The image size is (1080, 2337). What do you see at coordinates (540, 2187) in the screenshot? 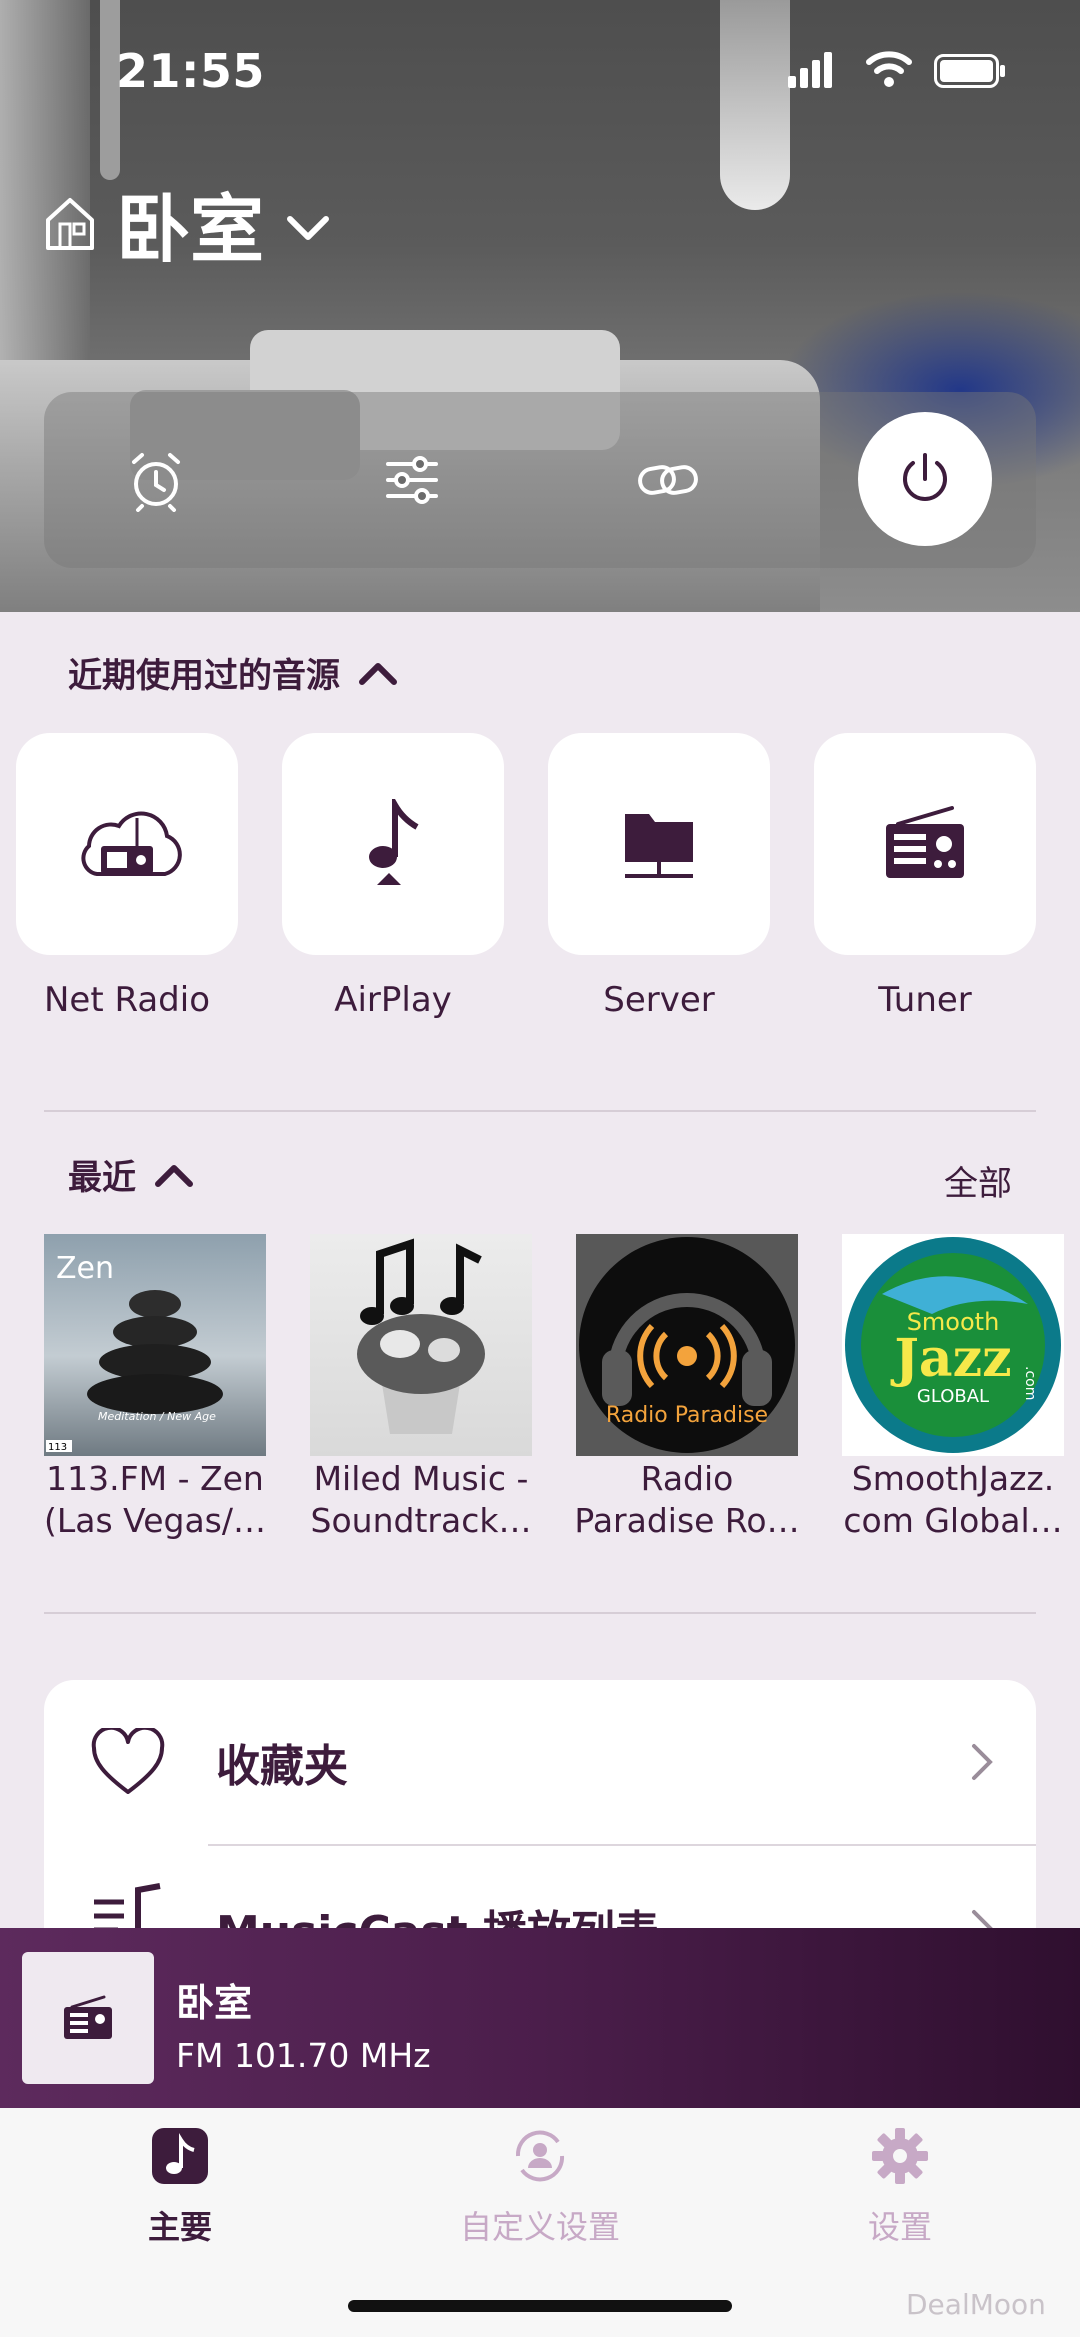
I see `tab-custom-settings: 自定义设置` at bounding box center [540, 2187].